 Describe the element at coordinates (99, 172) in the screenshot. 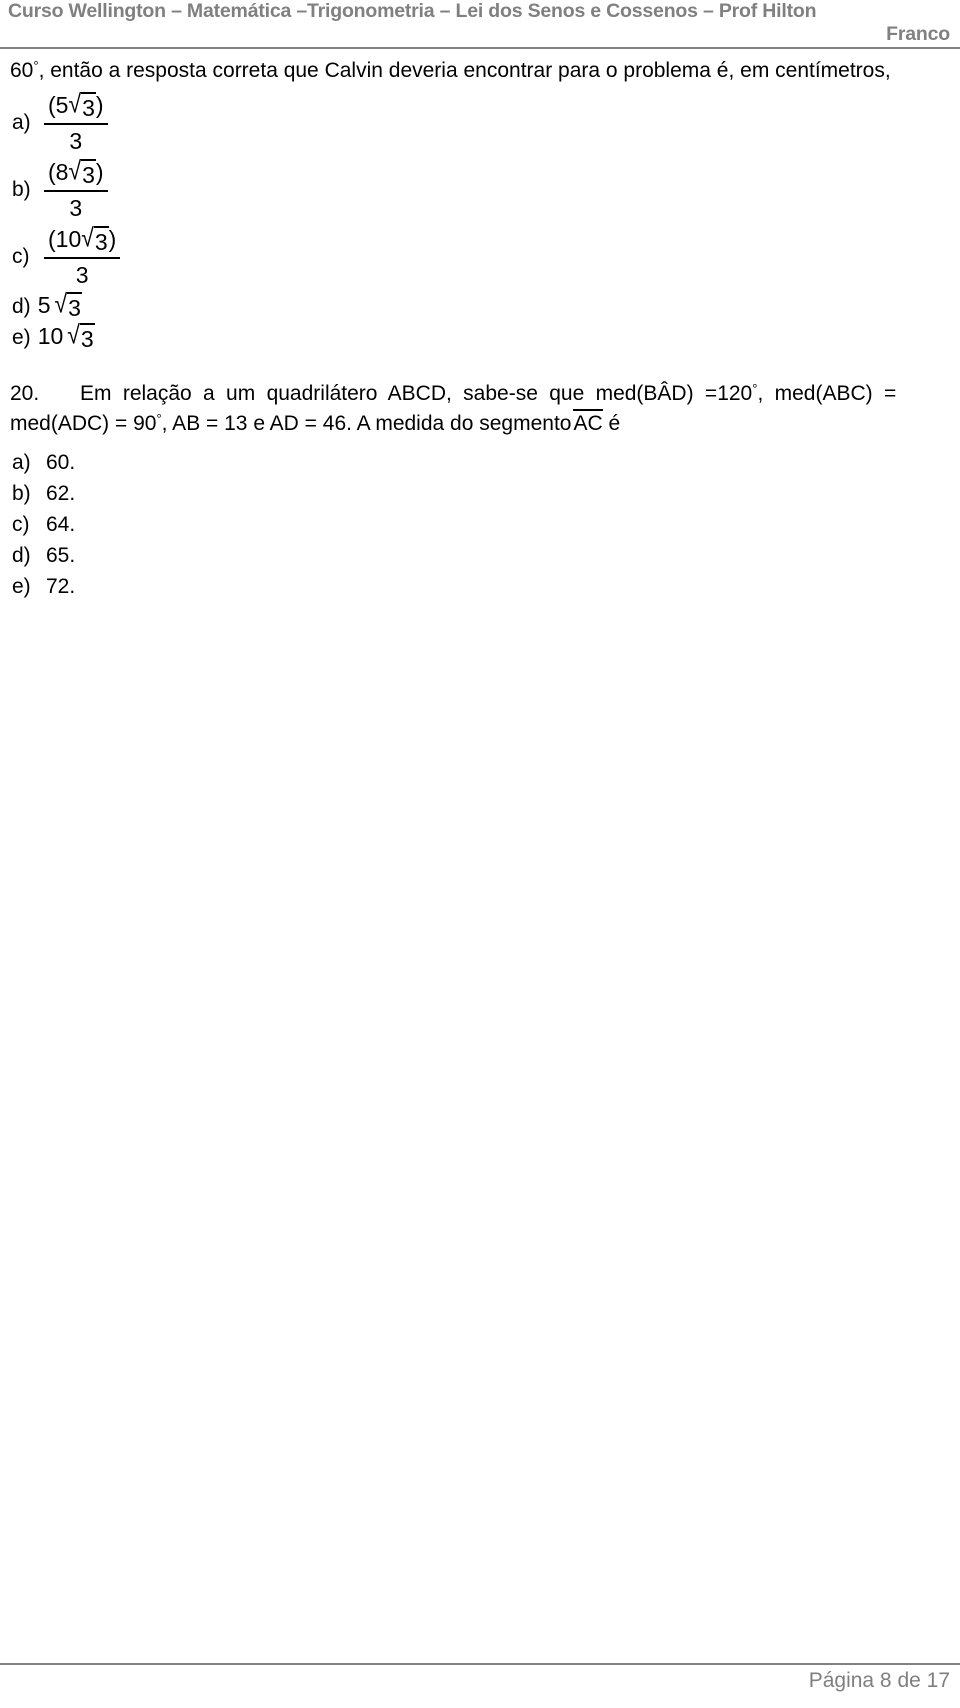

I see `alternative-b-numerator-suffix: )` at that location.